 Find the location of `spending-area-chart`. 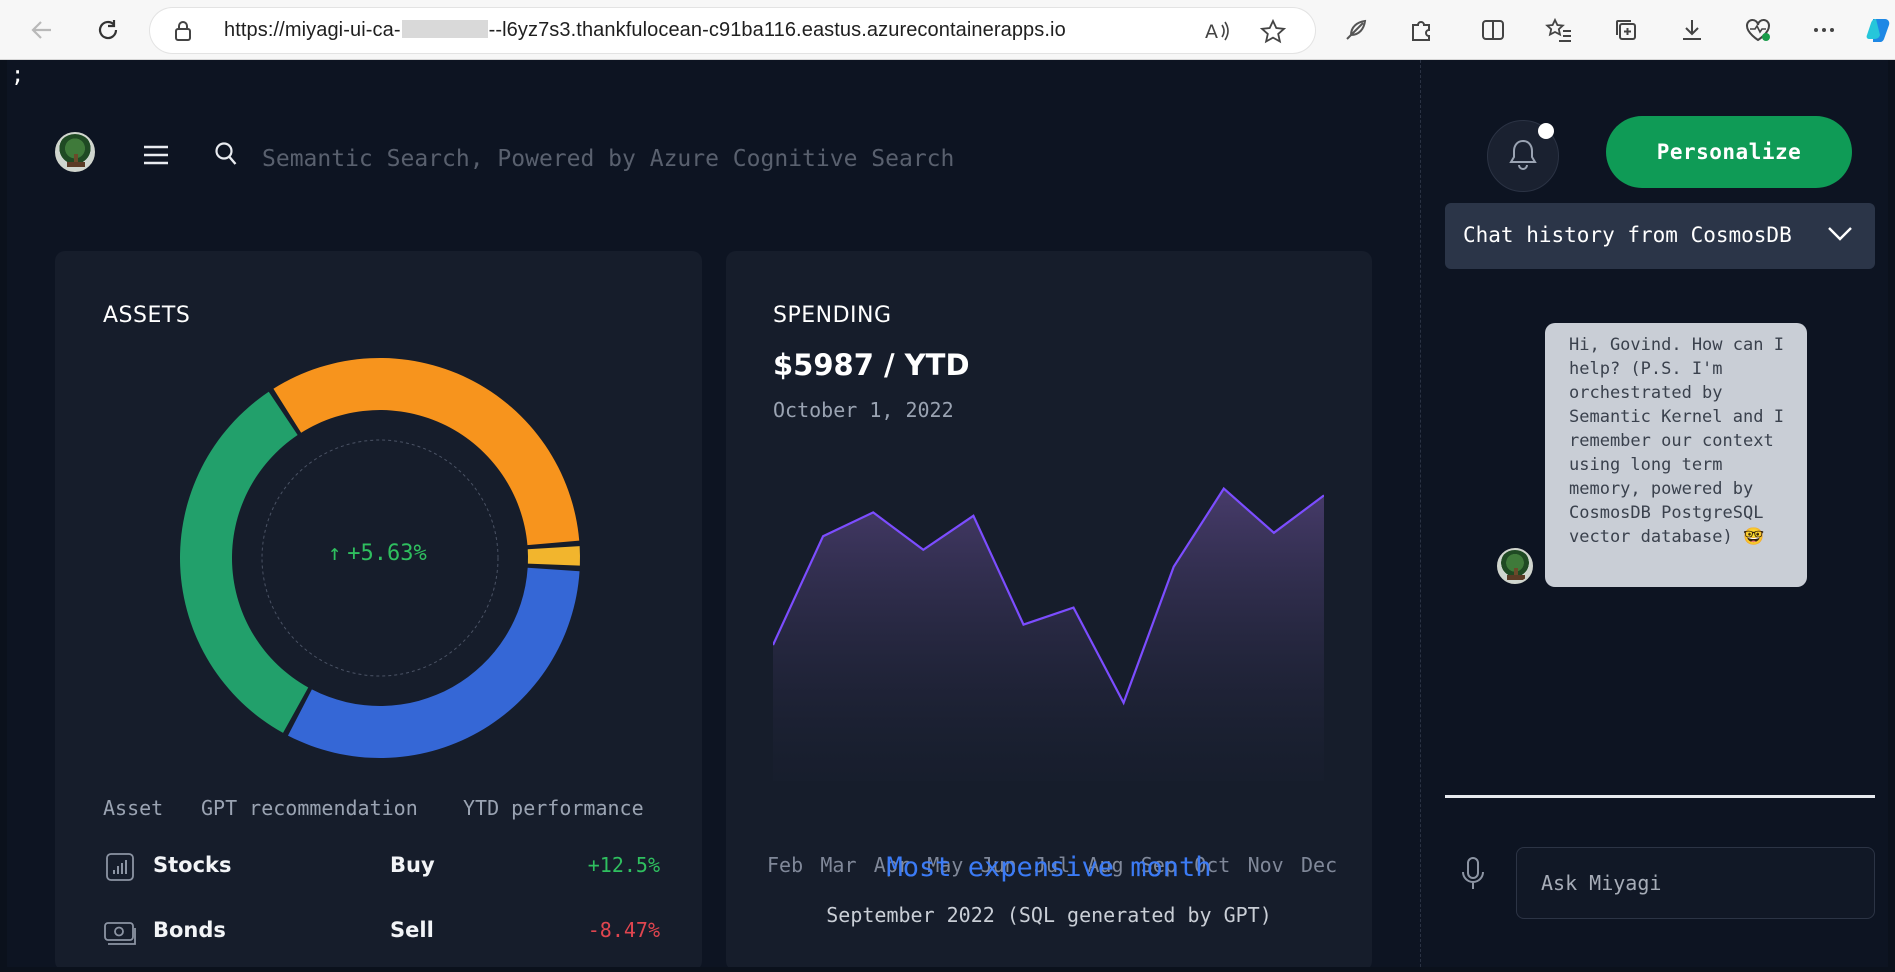

spending-area-chart is located at coordinates (1048, 633).